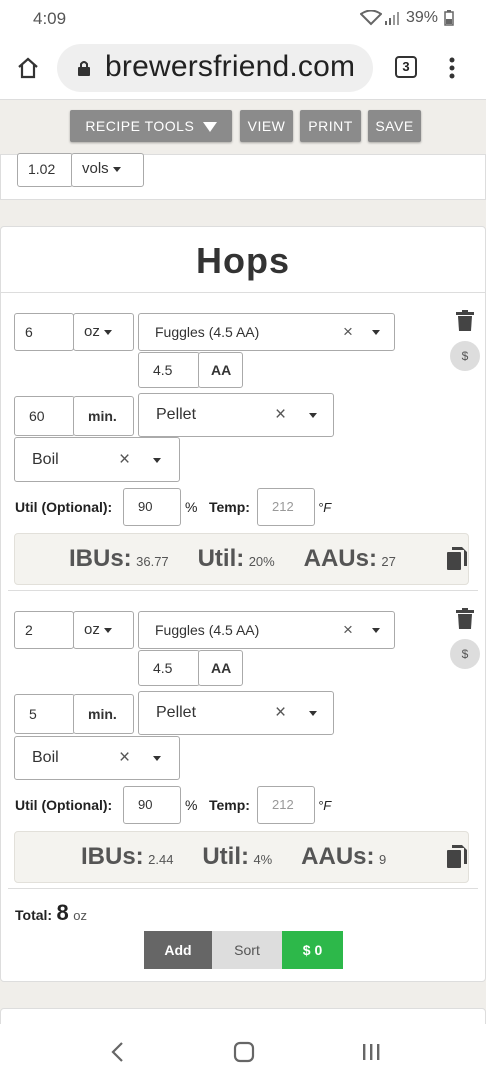  I want to click on view-button: VIEW, so click(266, 126).